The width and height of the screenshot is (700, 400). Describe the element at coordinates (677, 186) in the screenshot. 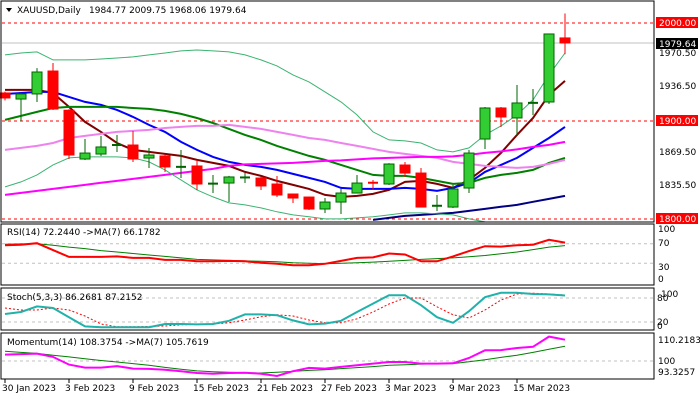

I see `price-axis-label: 1835.50` at that location.